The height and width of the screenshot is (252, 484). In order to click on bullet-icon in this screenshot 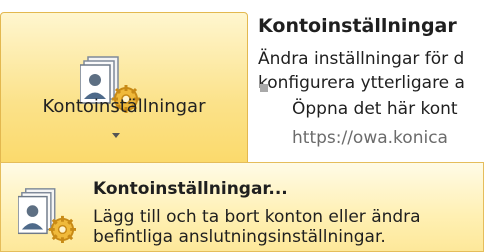, I will do `click(264, 88)`.